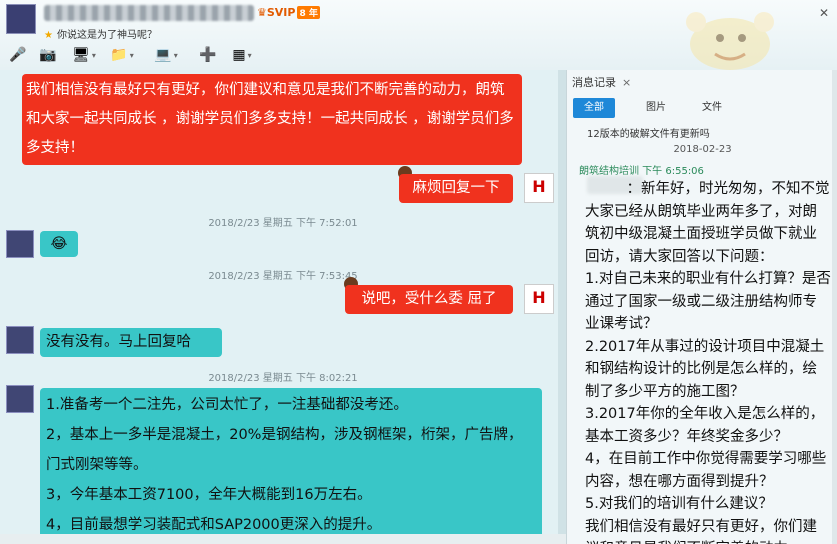 This screenshot has height=544, width=837. I want to click on crown-icon: ♛, so click(262, 12).